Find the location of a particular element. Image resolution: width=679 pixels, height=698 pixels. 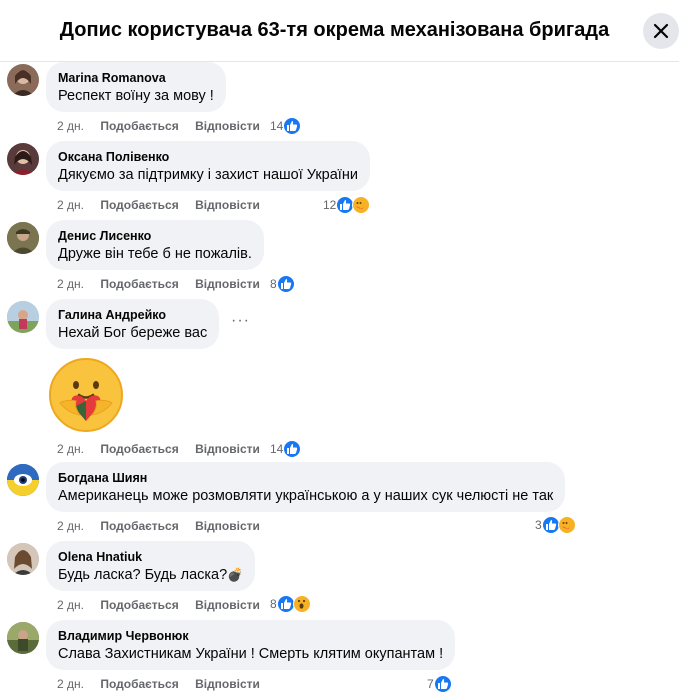

comment-text-row: Будь ласка? Будь ласка?💣 is located at coordinates (150, 575).